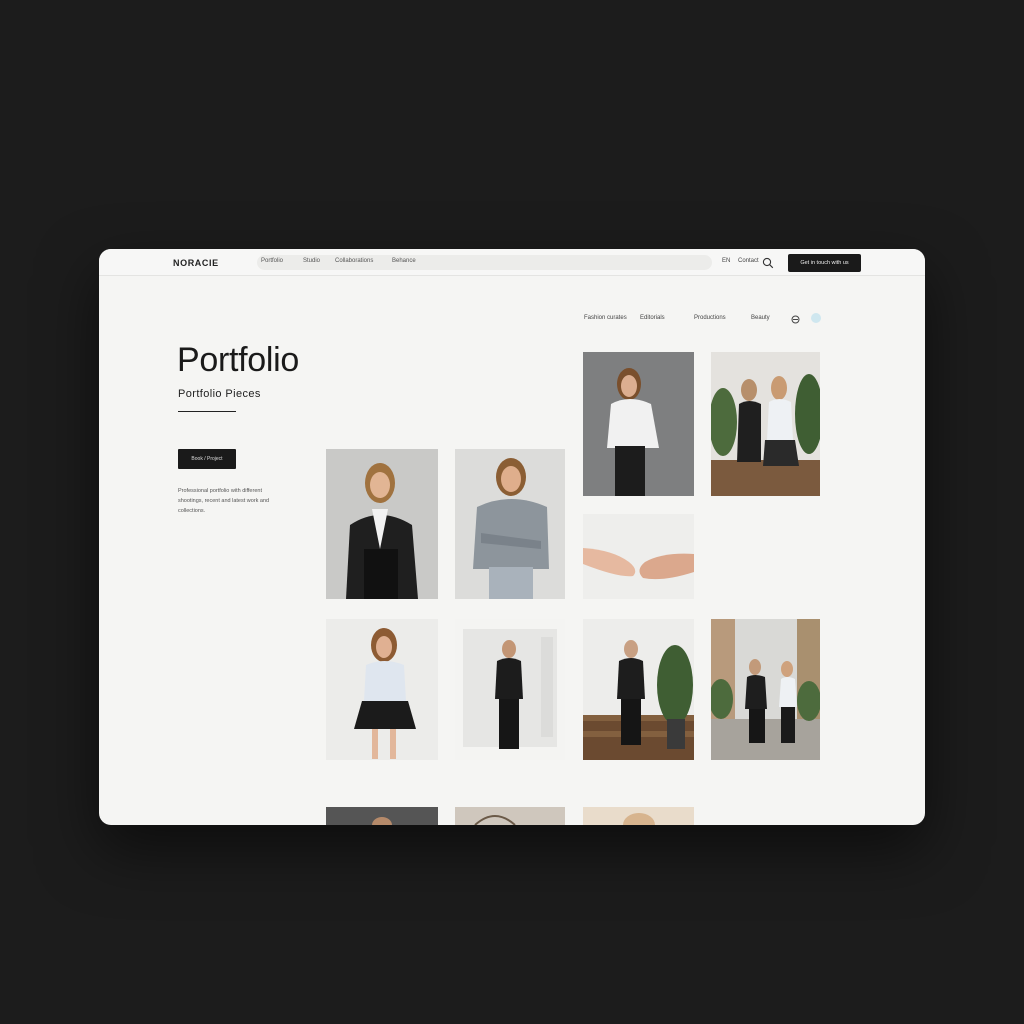 This screenshot has height=1024, width=1024. What do you see at coordinates (311, 261) in the screenshot?
I see `nav-link-studio: Studio` at bounding box center [311, 261].